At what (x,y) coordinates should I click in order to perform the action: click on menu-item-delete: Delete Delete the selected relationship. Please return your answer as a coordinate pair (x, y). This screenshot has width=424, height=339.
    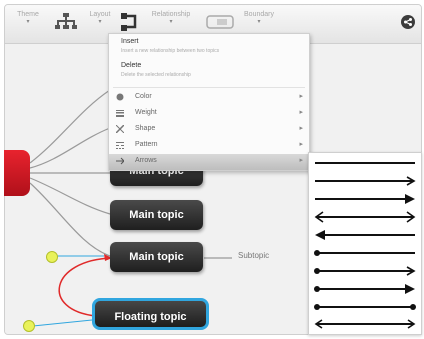
    Looking at the image, I should click on (209, 71).